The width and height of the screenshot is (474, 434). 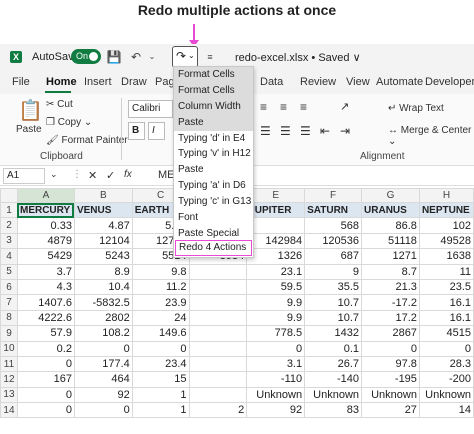 I want to click on cell: 687, so click(x=333, y=256).